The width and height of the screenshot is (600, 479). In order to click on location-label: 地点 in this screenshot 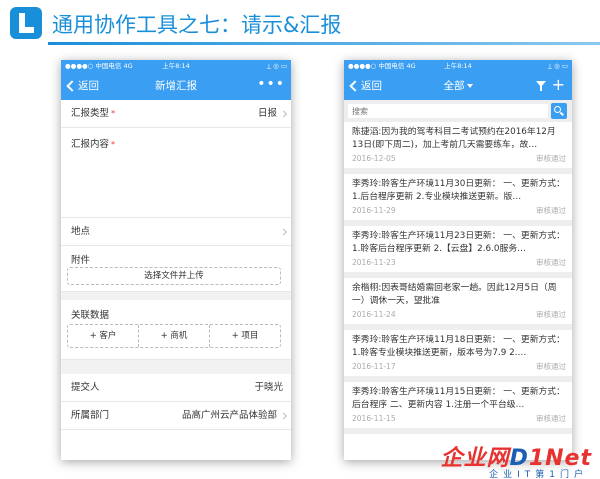, I will do `click(81, 231)`.